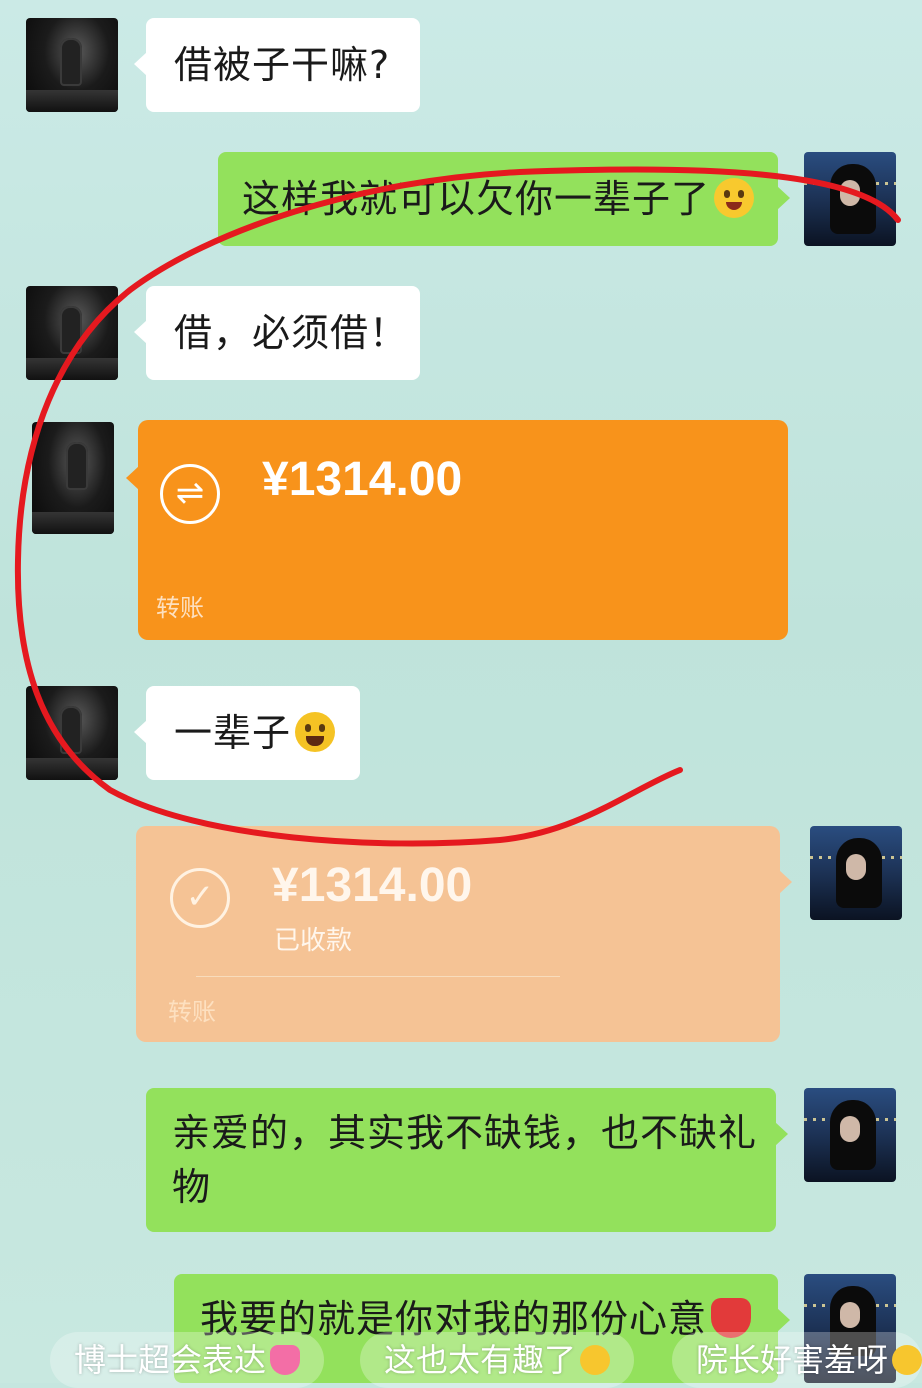 The height and width of the screenshot is (1388, 922). Describe the element at coordinates (282, 65) in the screenshot. I see `message-text: 借被子干嘛?` at that location.